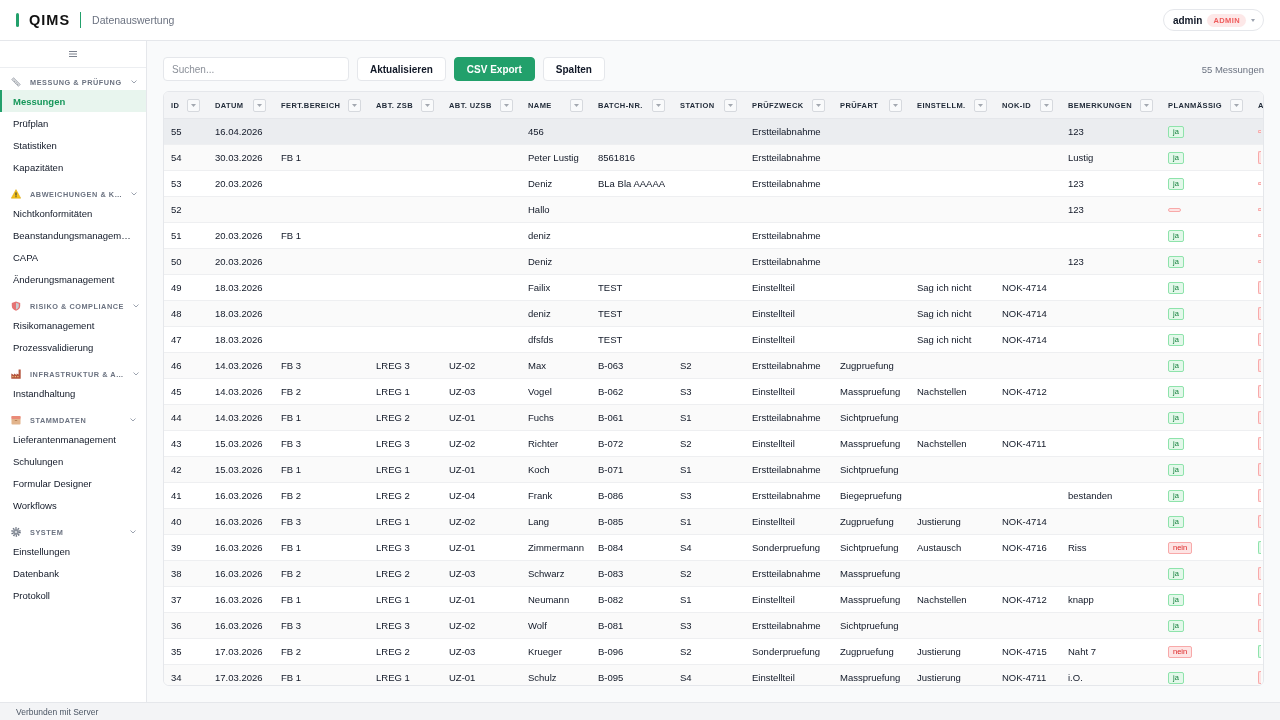 The width and height of the screenshot is (1280, 720). Describe the element at coordinates (942, 443) in the screenshot. I see `table-cell: Nachstellen` at that location.